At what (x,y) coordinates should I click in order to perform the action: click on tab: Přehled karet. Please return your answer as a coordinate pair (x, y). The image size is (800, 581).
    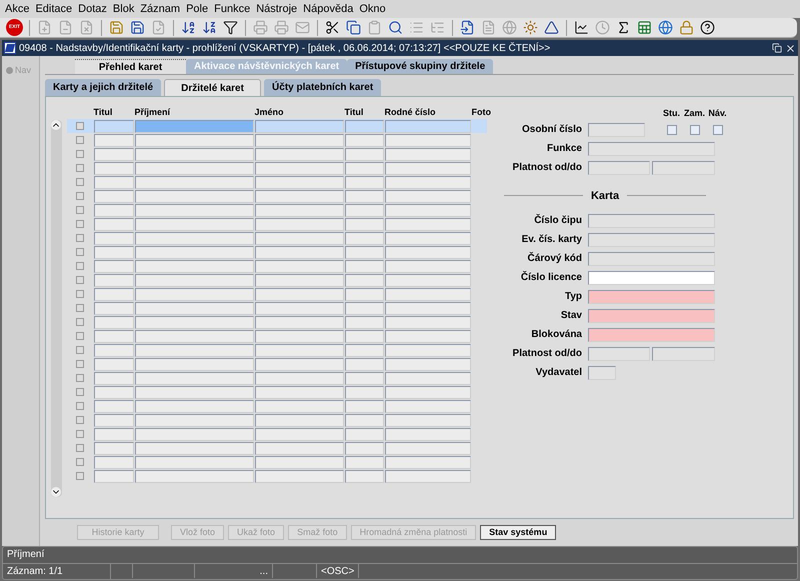
    Looking at the image, I should click on (130, 66).